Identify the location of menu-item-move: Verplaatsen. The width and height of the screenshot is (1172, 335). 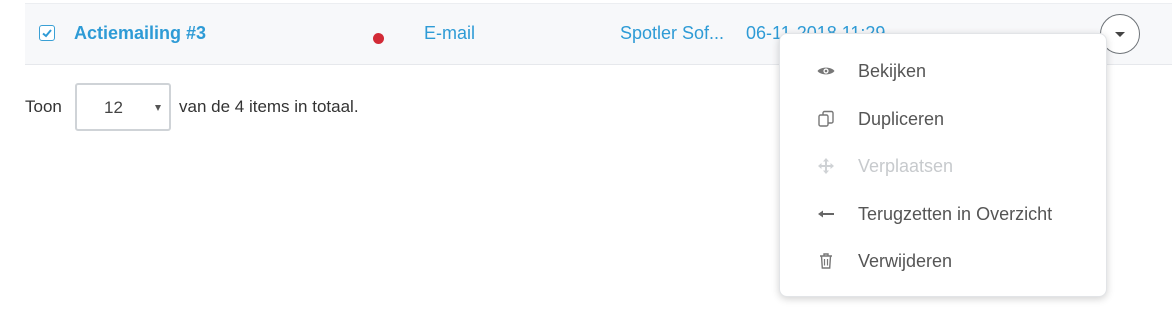
(943, 166).